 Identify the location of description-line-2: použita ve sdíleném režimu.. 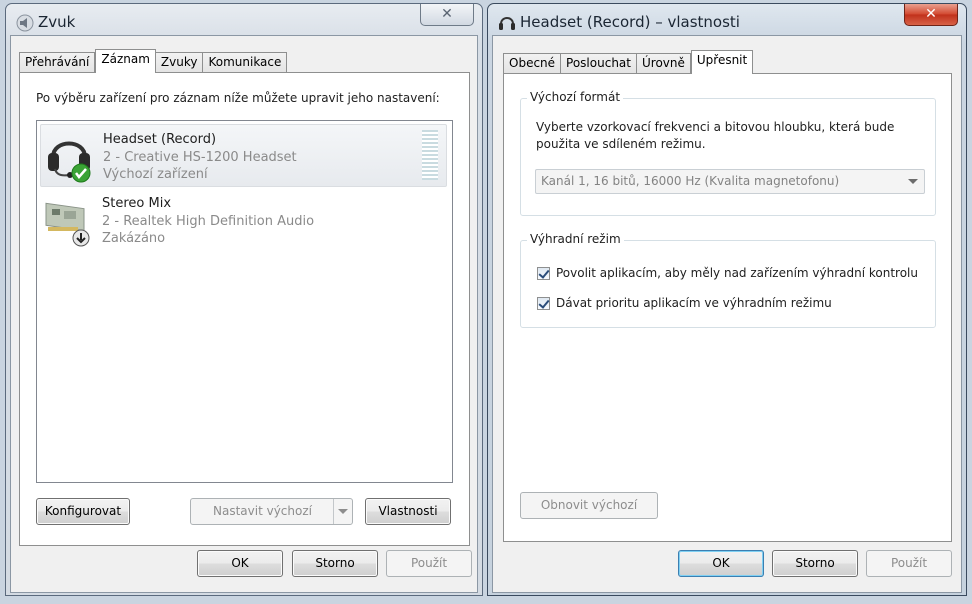
(621, 144).